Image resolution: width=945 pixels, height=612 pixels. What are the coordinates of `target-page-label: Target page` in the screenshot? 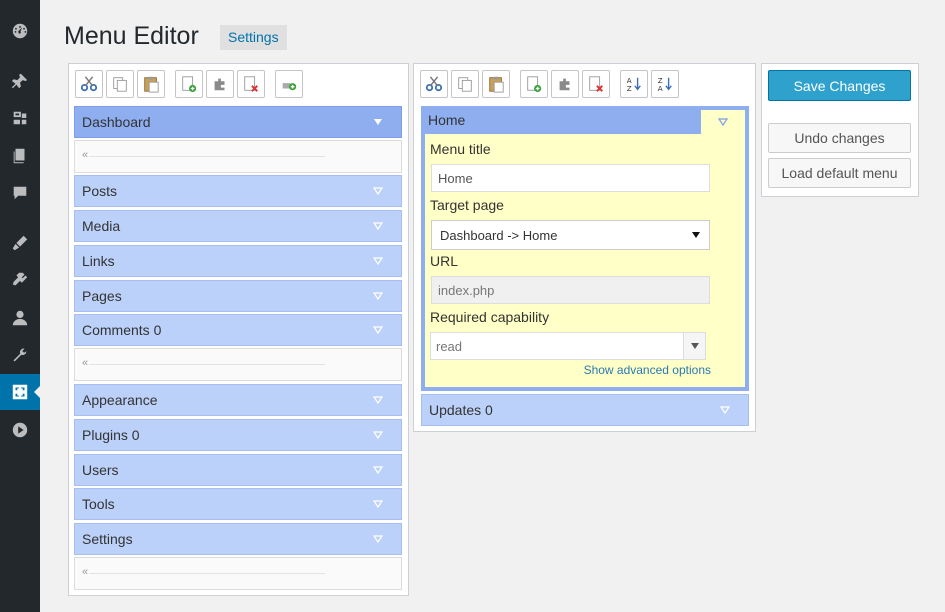 It's located at (467, 205).